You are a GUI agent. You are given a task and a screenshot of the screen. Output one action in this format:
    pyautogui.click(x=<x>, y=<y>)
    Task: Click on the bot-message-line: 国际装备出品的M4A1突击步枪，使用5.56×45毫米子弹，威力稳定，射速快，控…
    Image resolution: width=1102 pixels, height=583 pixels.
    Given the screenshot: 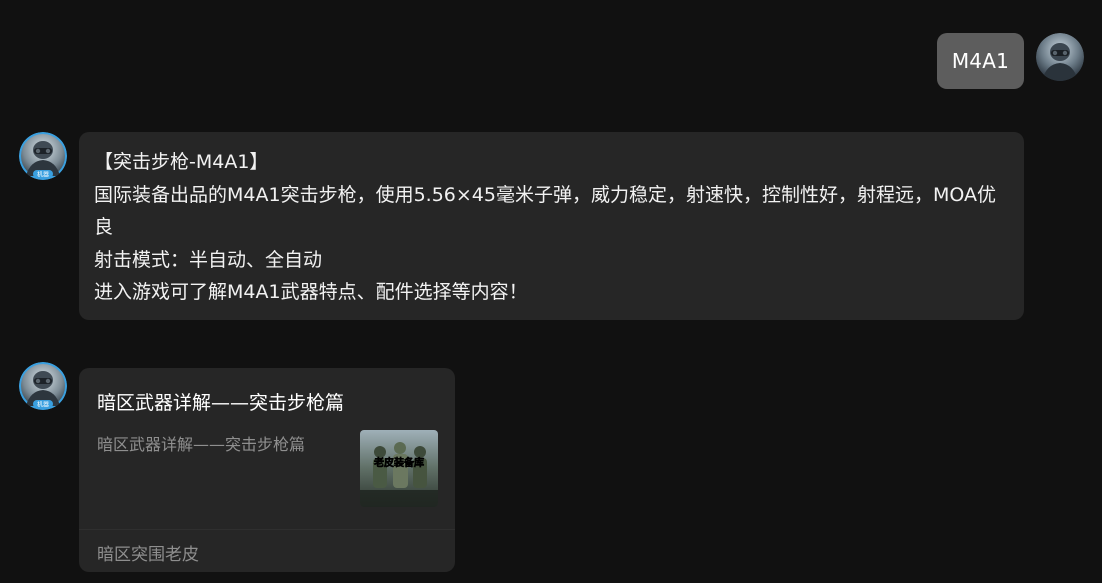 What is the action you would take?
    pyautogui.click(x=545, y=211)
    